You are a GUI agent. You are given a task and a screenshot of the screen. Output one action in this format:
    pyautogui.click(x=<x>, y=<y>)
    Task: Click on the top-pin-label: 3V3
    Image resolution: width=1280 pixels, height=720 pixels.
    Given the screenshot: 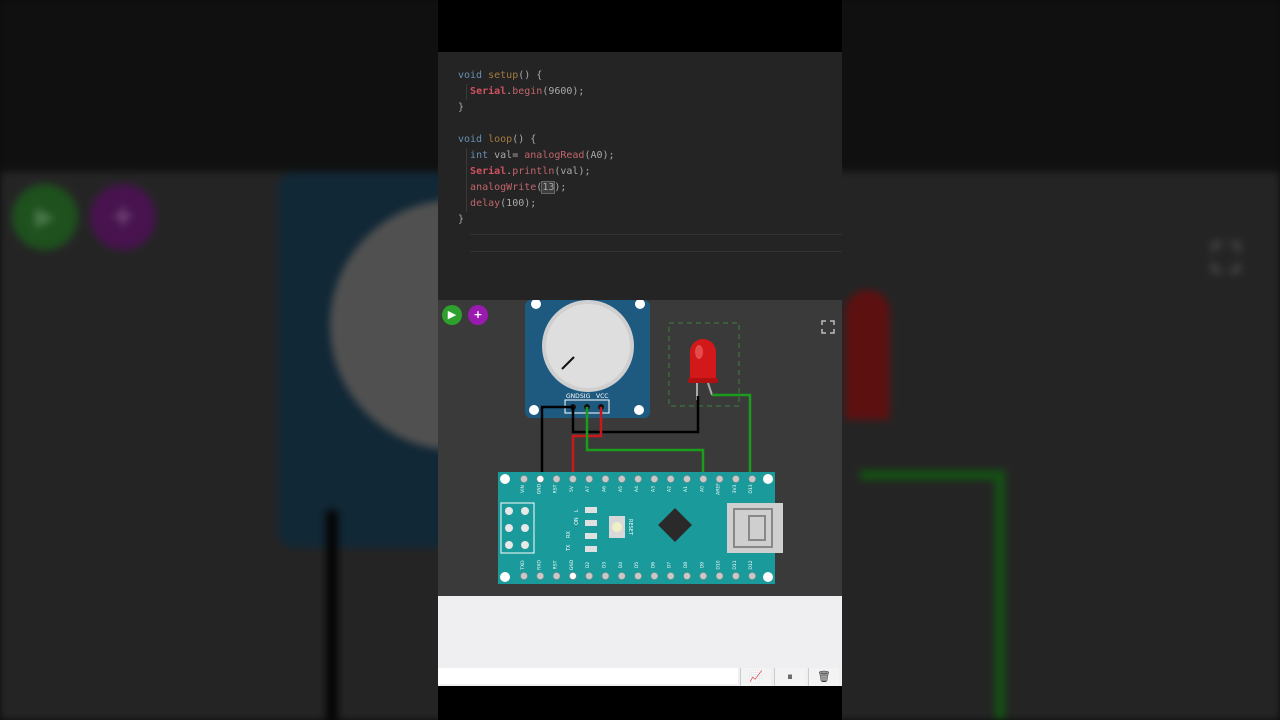 What is the action you would take?
    pyautogui.click(x=735, y=488)
    